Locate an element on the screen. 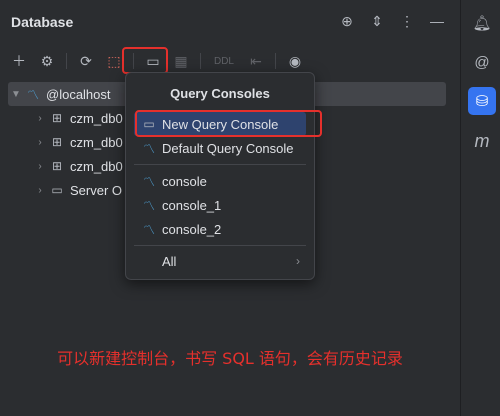  all-consoles-item: All › is located at coordinates (220, 261).